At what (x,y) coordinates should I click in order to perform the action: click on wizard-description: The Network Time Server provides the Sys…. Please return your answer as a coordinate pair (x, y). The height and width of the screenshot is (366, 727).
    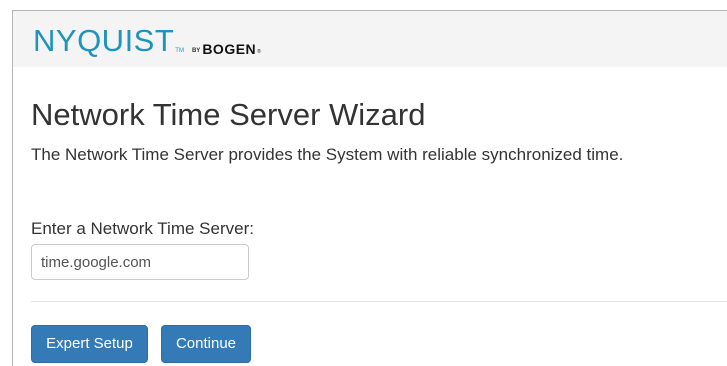
    Looking at the image, I should click on (327, 154).